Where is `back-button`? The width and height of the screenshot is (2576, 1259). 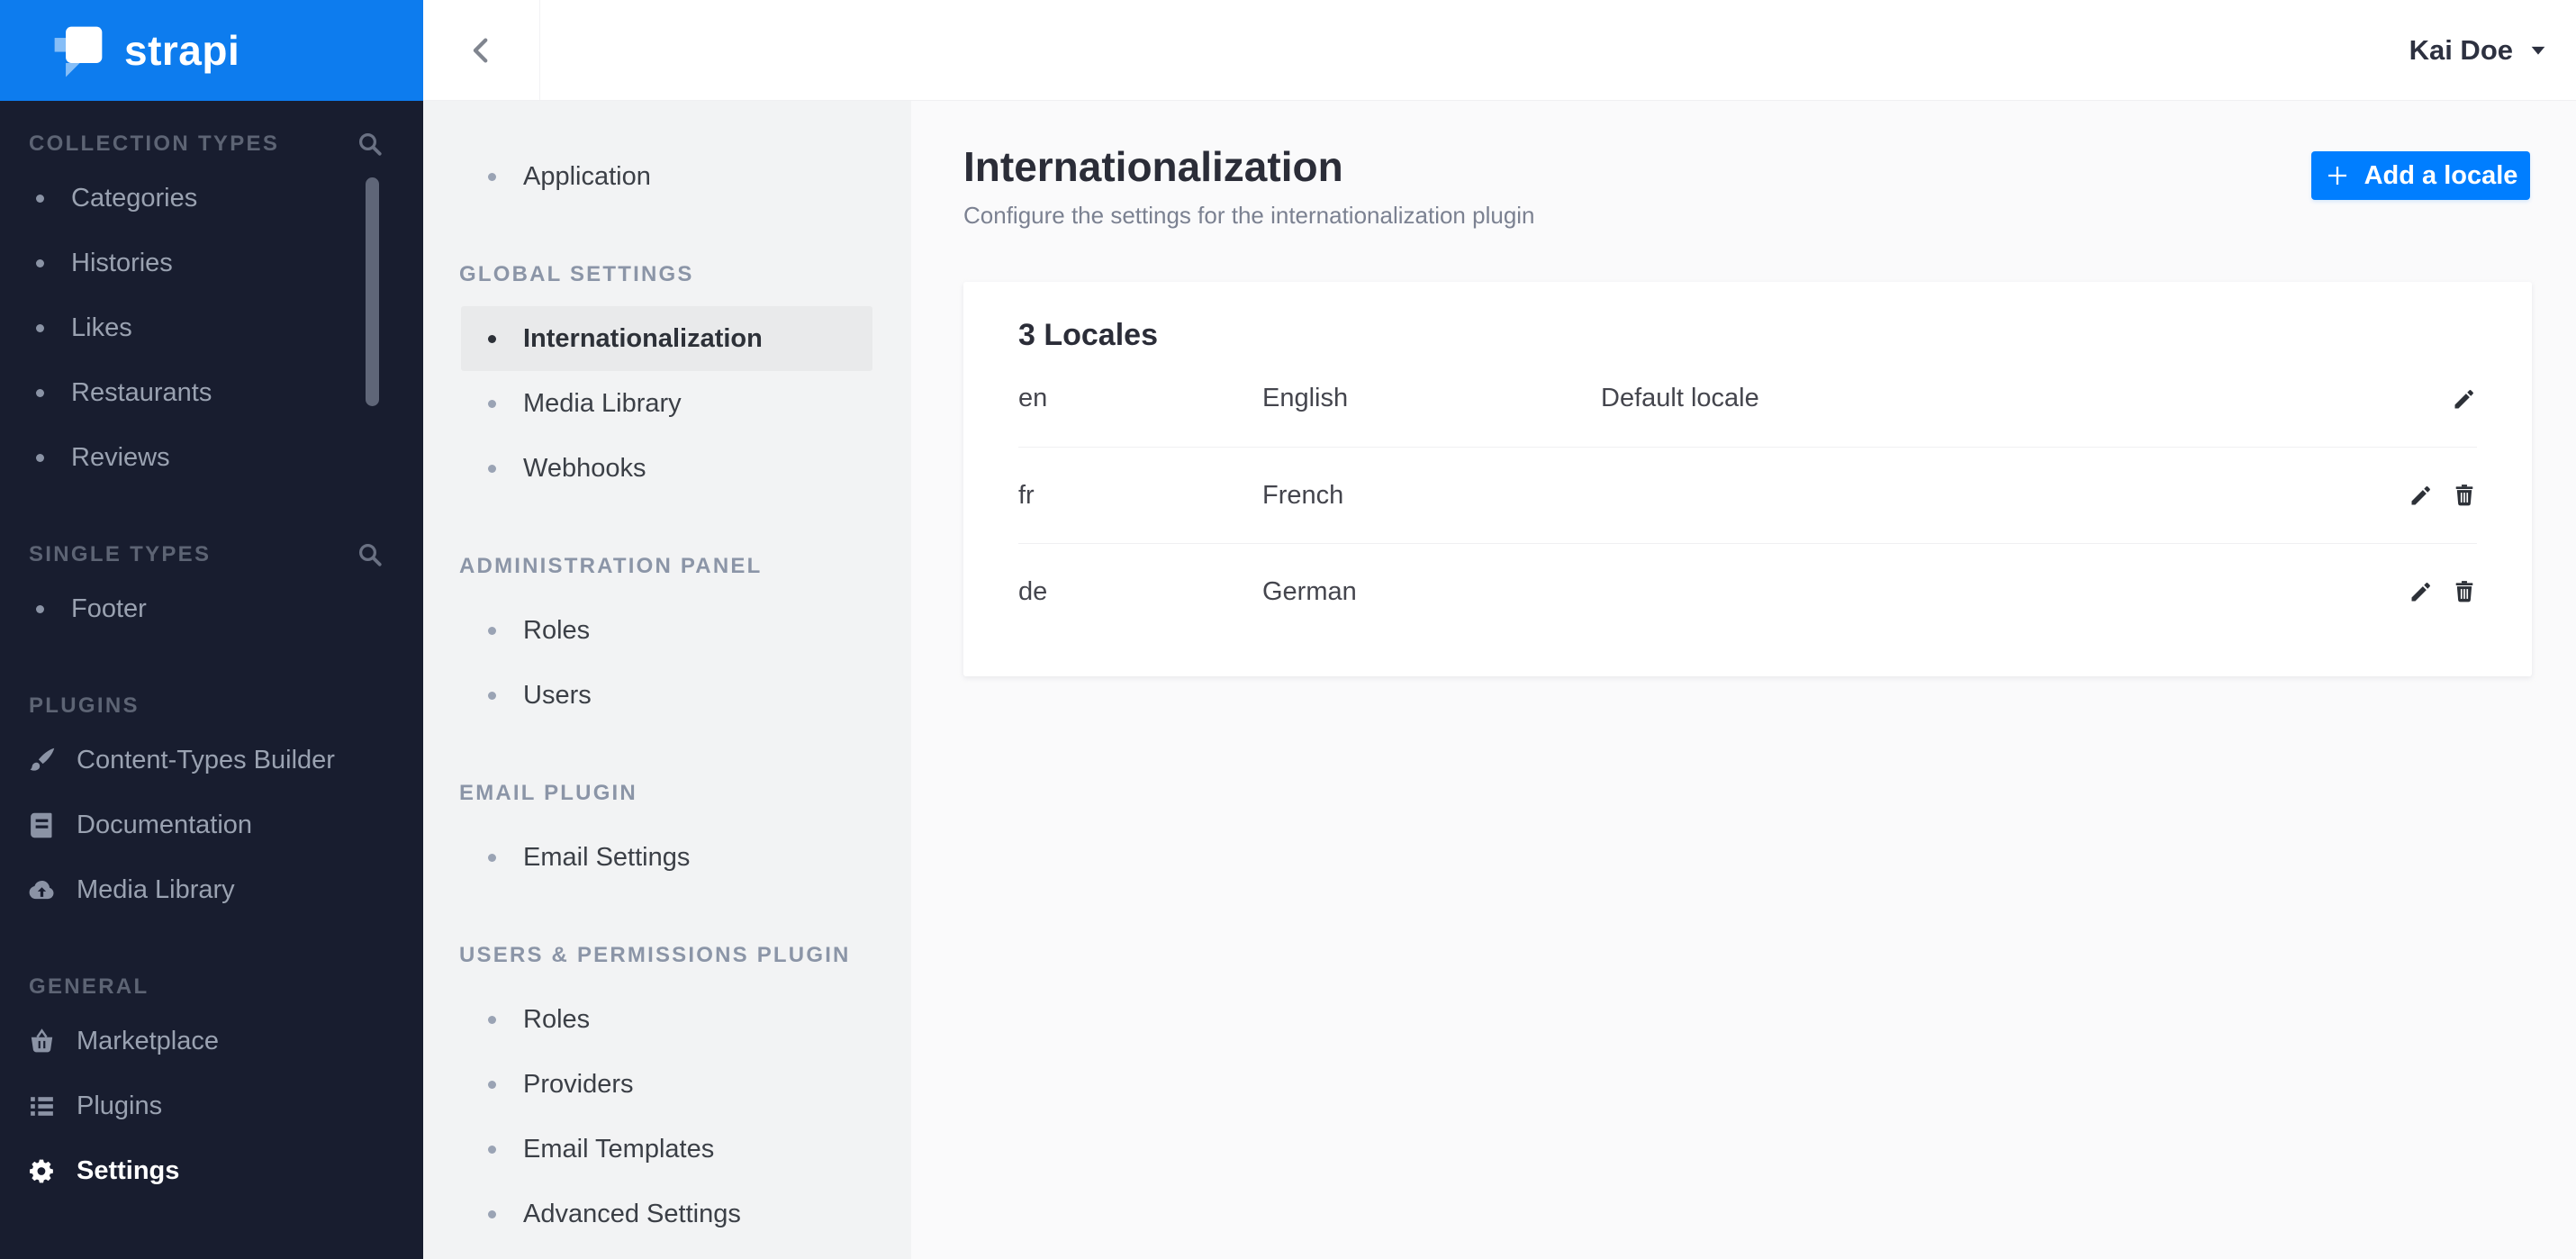
back-button is located at coordinates (481, 50).